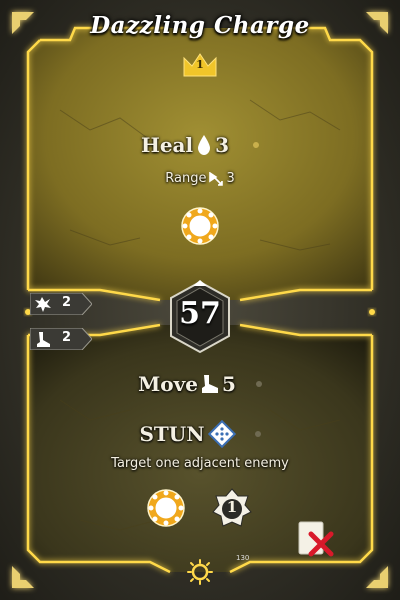  I want to click on move-value: 5, so click(228, 384).